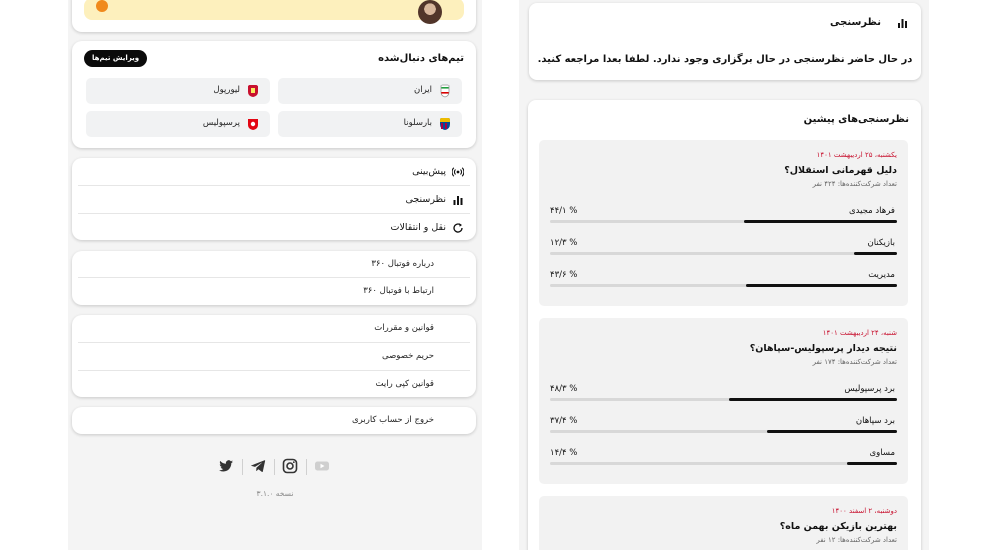 Image resolution: width=996 pixels, height=550 pixels. Describe the element at coordinates (393, 420) in the screenshot. I see `logout-label: خروج از حساب کاربری` at that location.